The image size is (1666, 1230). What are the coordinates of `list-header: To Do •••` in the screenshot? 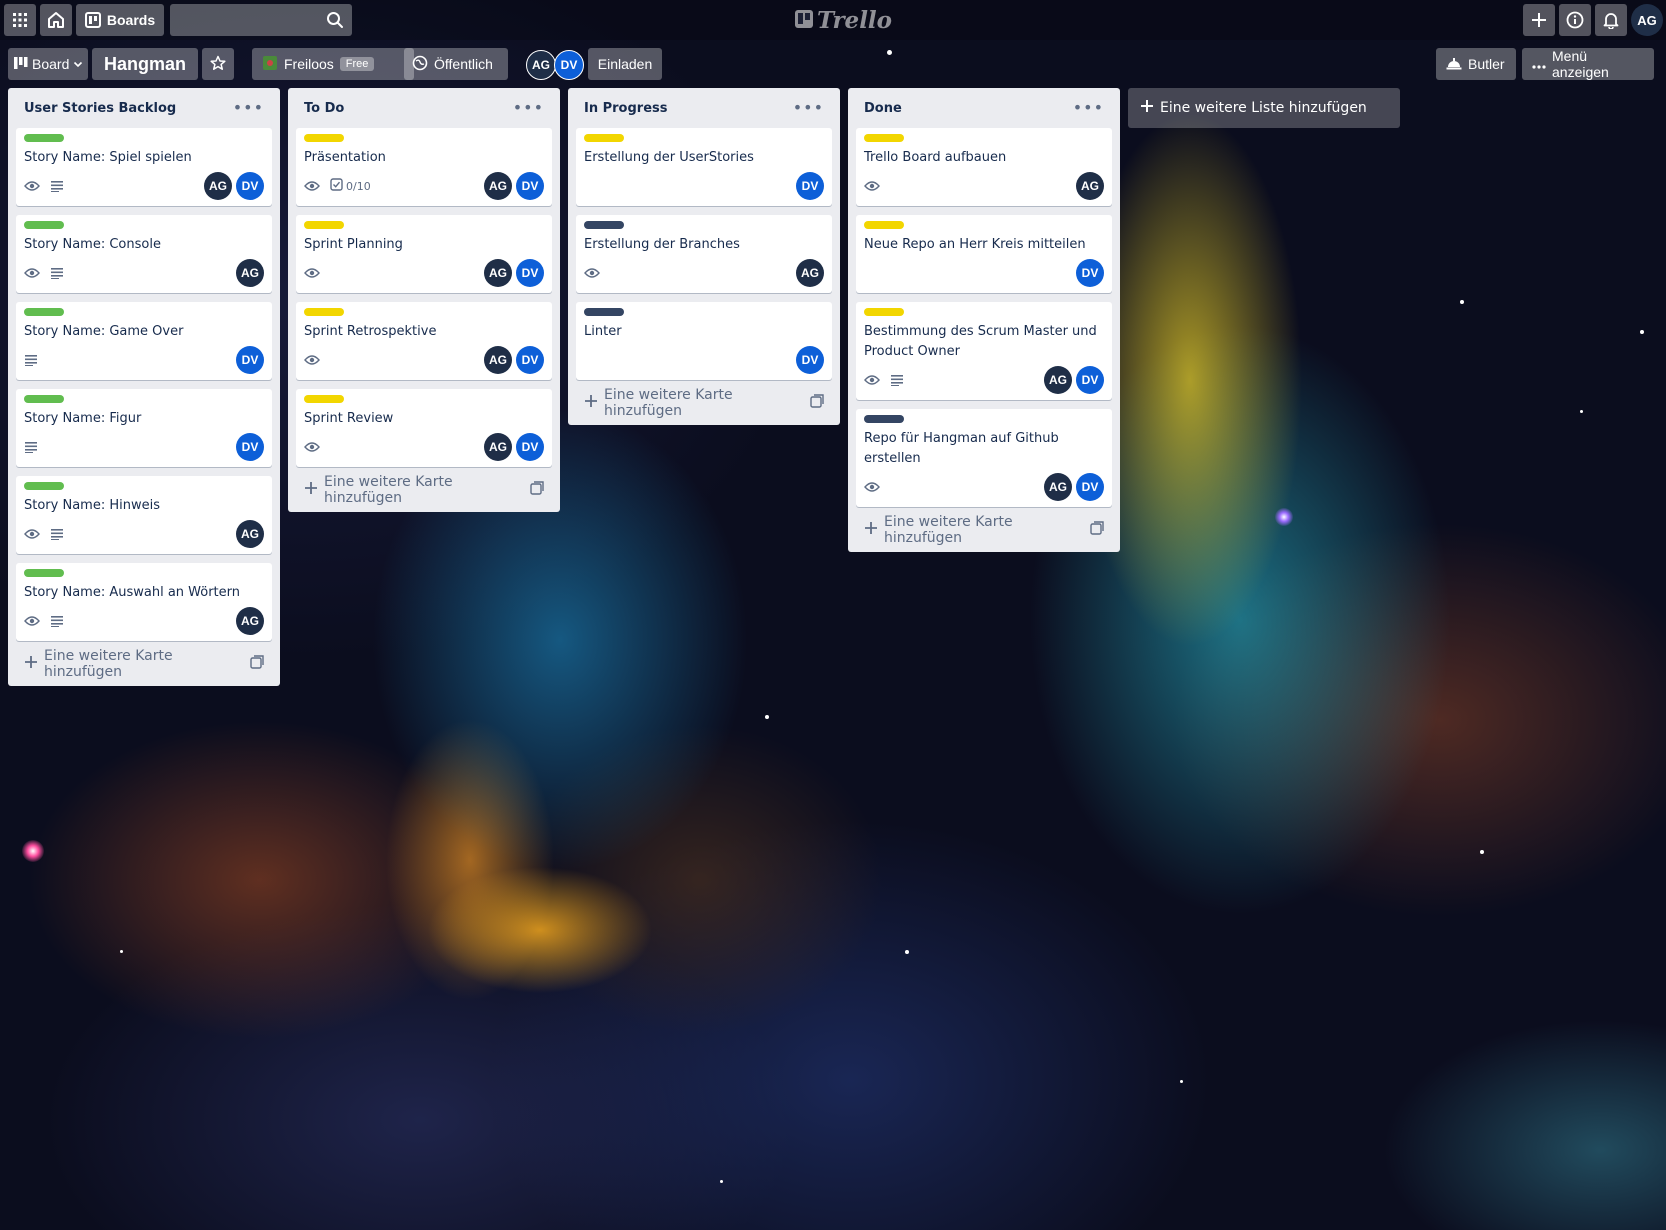 It's located at (424, 108).